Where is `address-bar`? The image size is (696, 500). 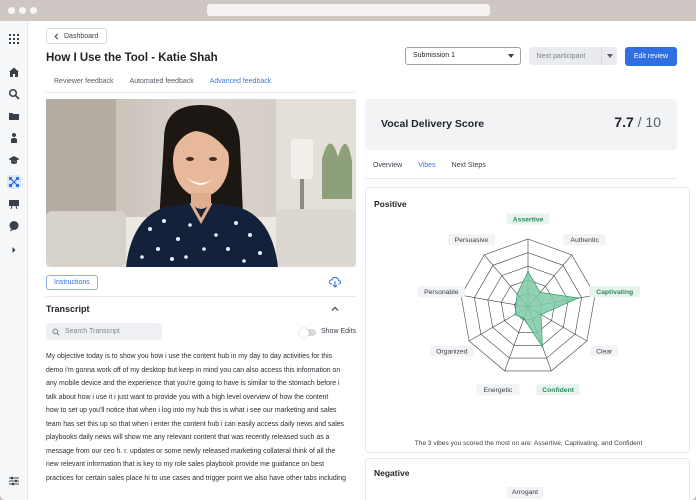 address-bar is located at coordinates (348, 10).